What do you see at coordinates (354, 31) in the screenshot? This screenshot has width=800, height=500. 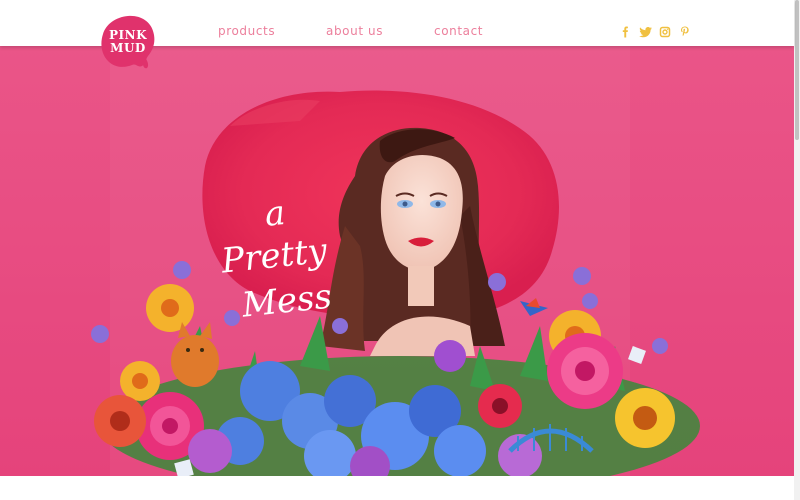 I see `nav-link-about-us: about us` at bounding box center [354, 31].